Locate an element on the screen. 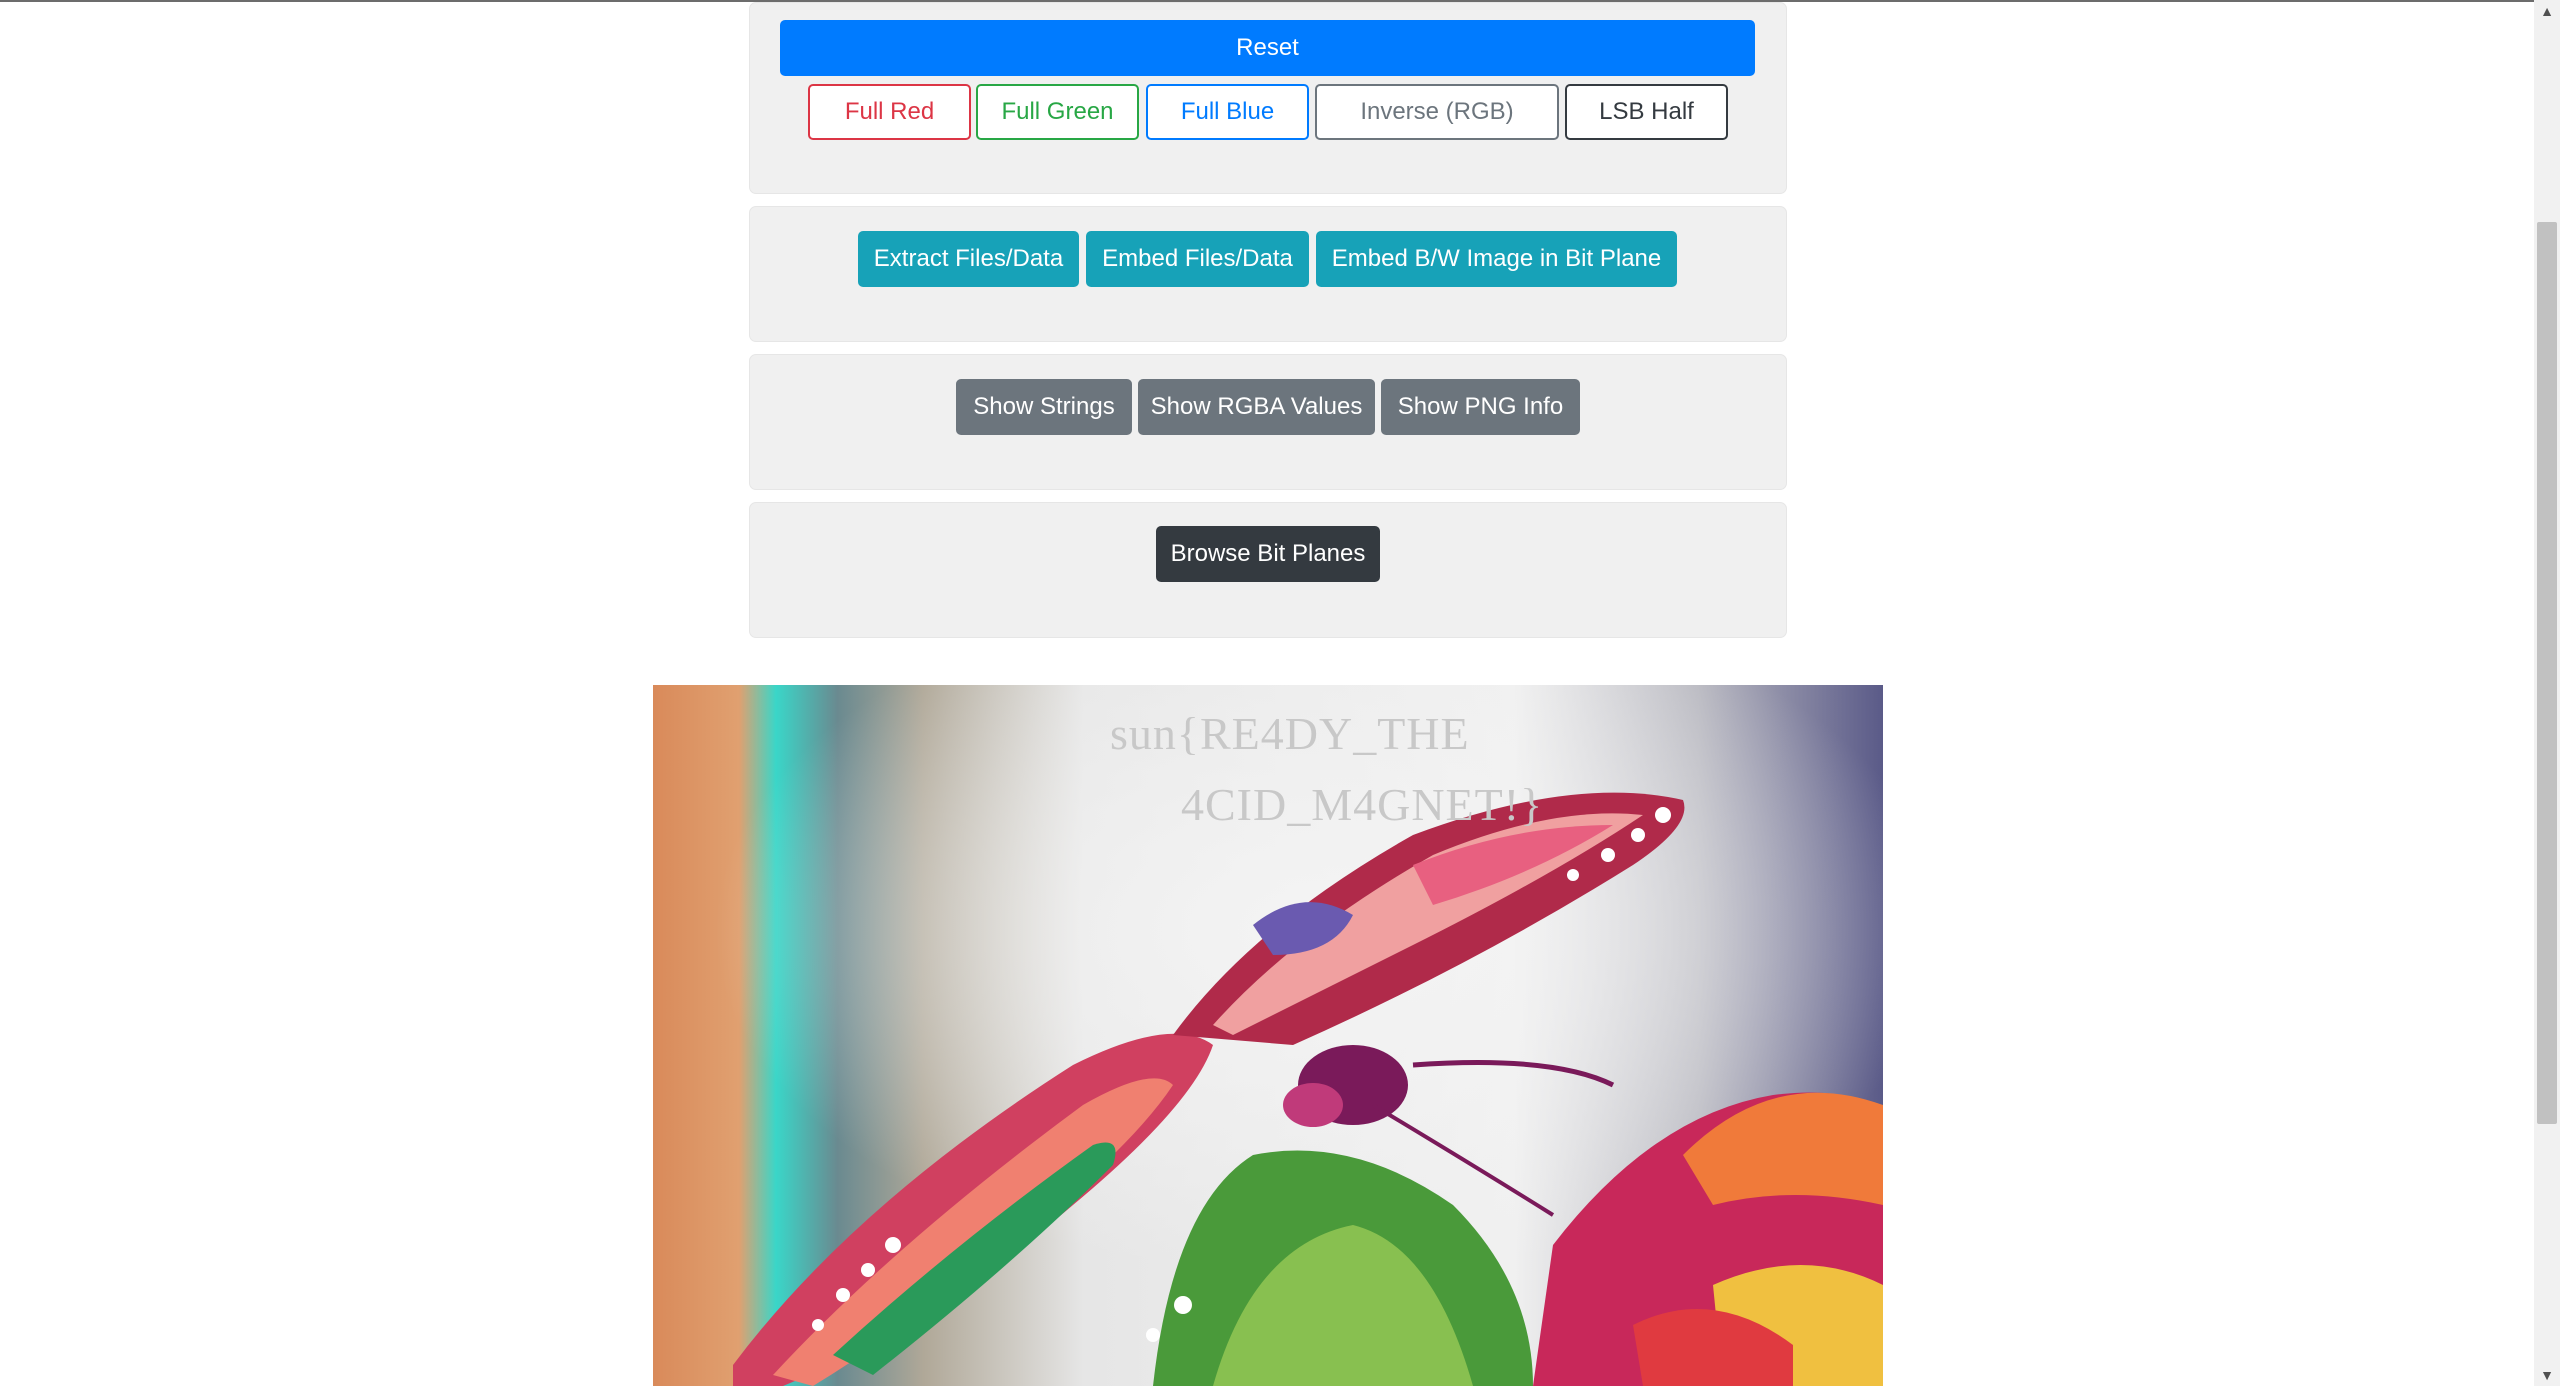 The height and width of the screenshot is (1386, 2560). scroll-up-icon: ▲ is located at coordinates (2547, 11).